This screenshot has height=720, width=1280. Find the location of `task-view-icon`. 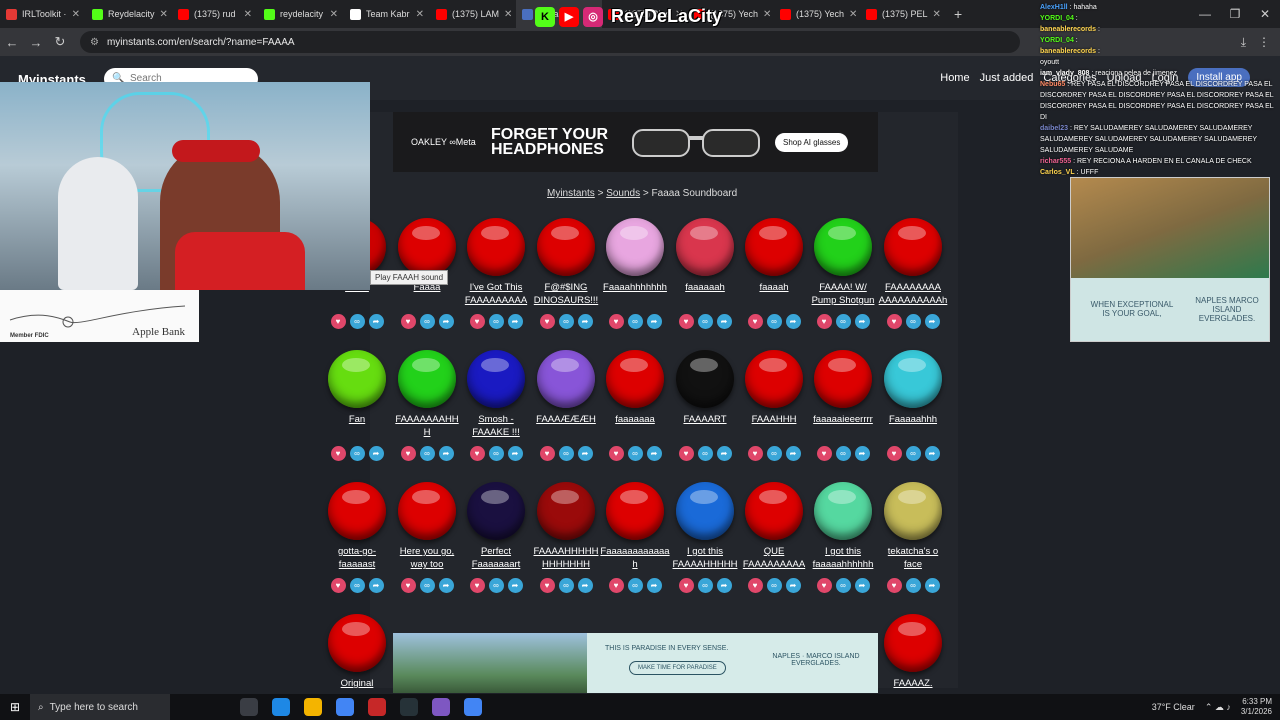

task-view-icon is located at coordinates (249, 707).